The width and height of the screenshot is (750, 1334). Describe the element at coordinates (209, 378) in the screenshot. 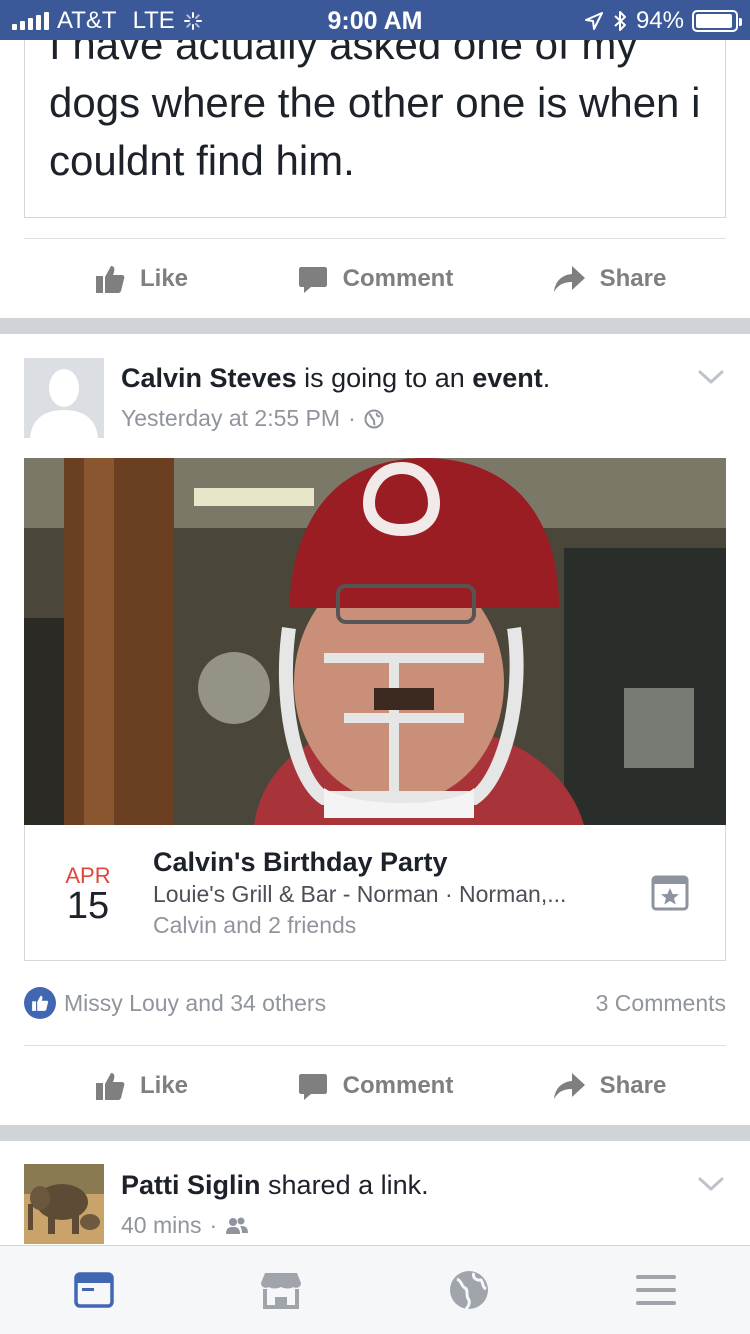

I see `author-name: Calvin Steves` at that location.